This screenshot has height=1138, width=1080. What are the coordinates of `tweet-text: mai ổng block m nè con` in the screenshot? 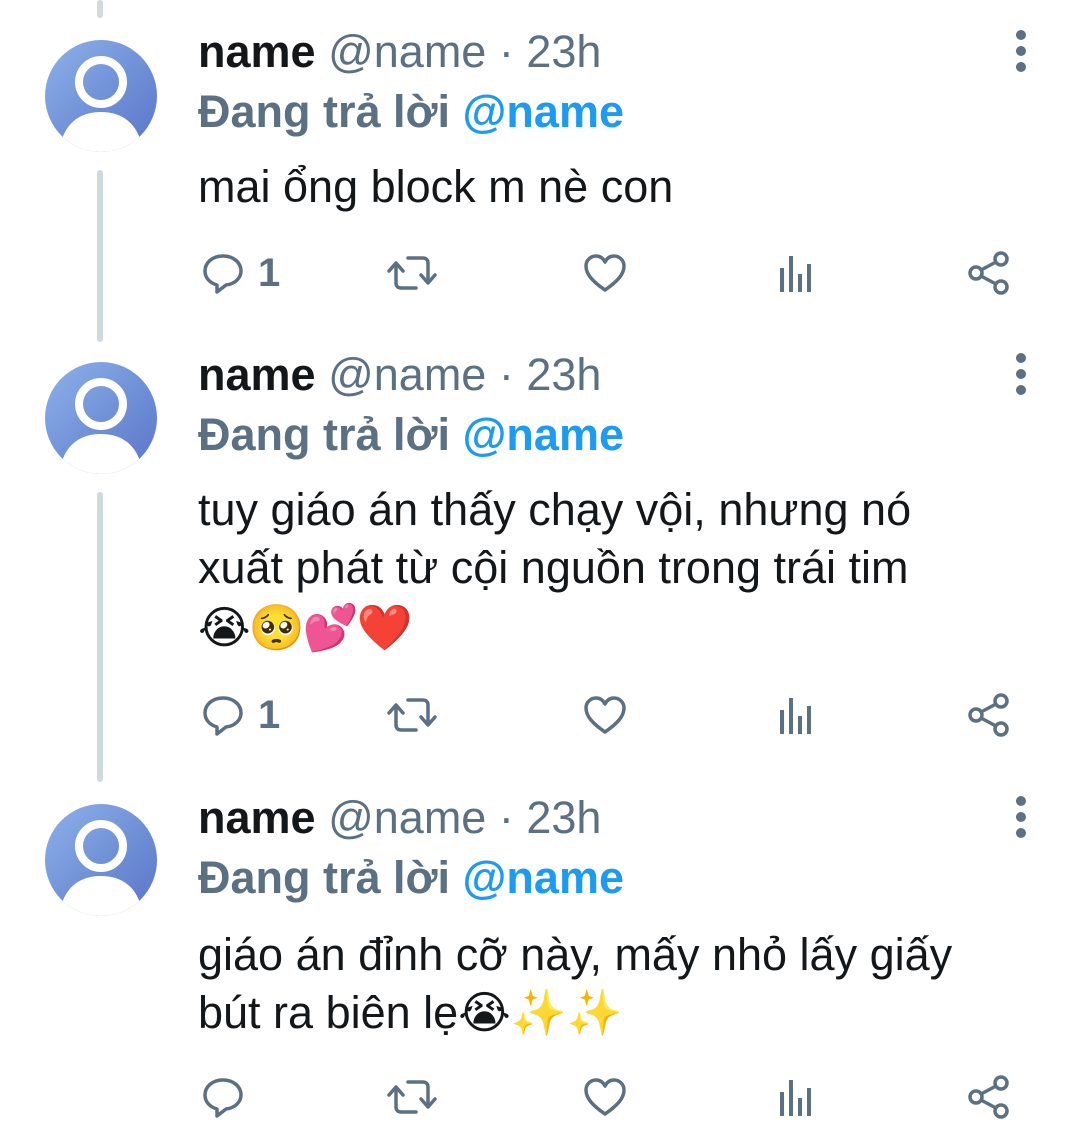 It's located at (628, 187).